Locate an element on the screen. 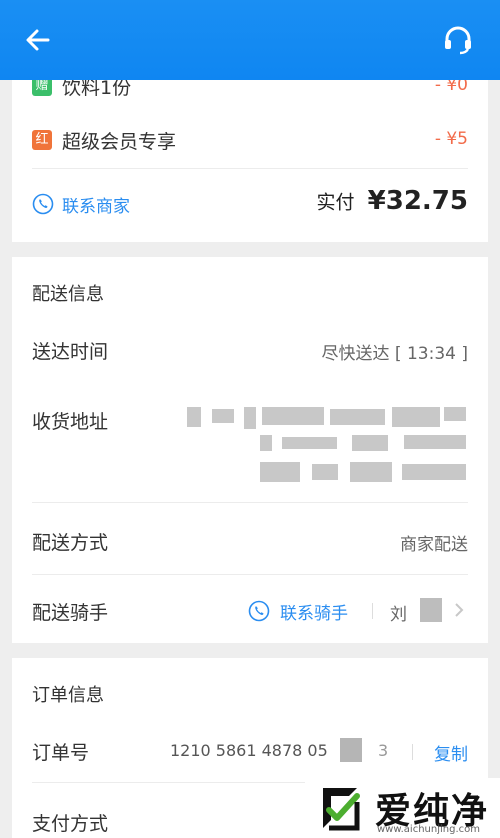 The image size is (500, 838). rider-label: 配送骑手 is located at coordinates (70, 613).